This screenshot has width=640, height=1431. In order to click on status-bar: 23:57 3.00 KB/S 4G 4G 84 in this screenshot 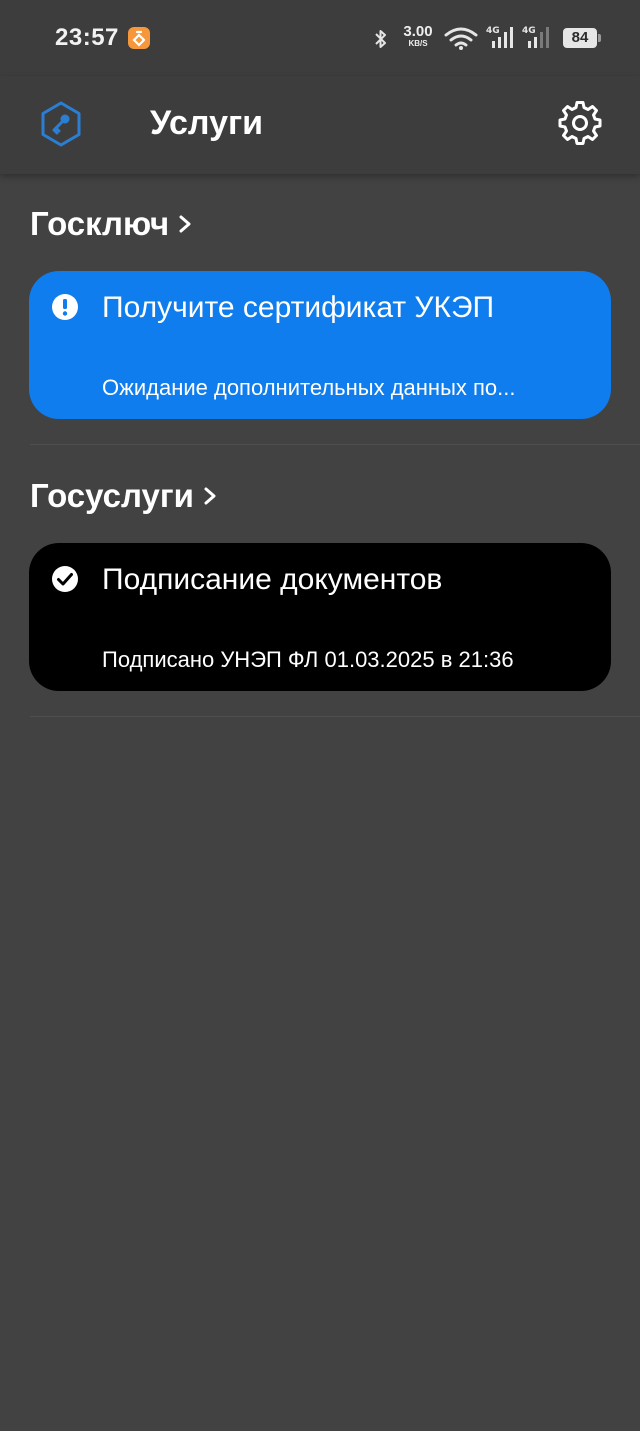, I will do `click(320, 38)`.